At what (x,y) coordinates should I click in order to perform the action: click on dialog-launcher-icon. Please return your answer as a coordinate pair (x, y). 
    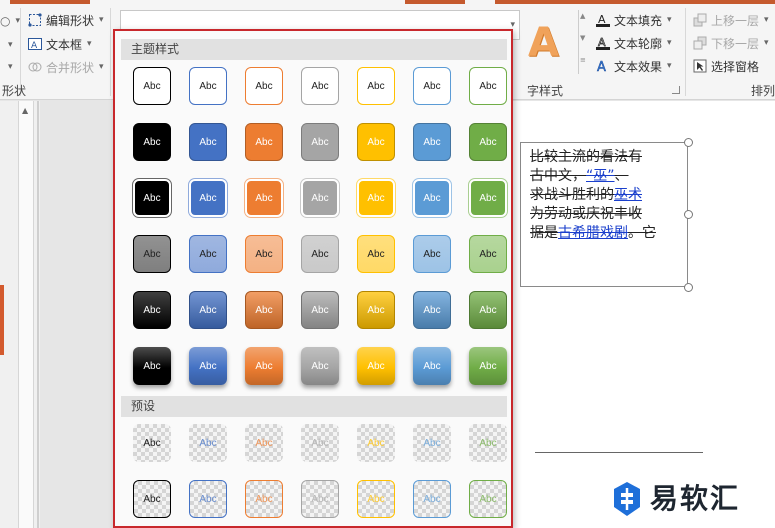
    Looking at the image, I should click on (676, 90).